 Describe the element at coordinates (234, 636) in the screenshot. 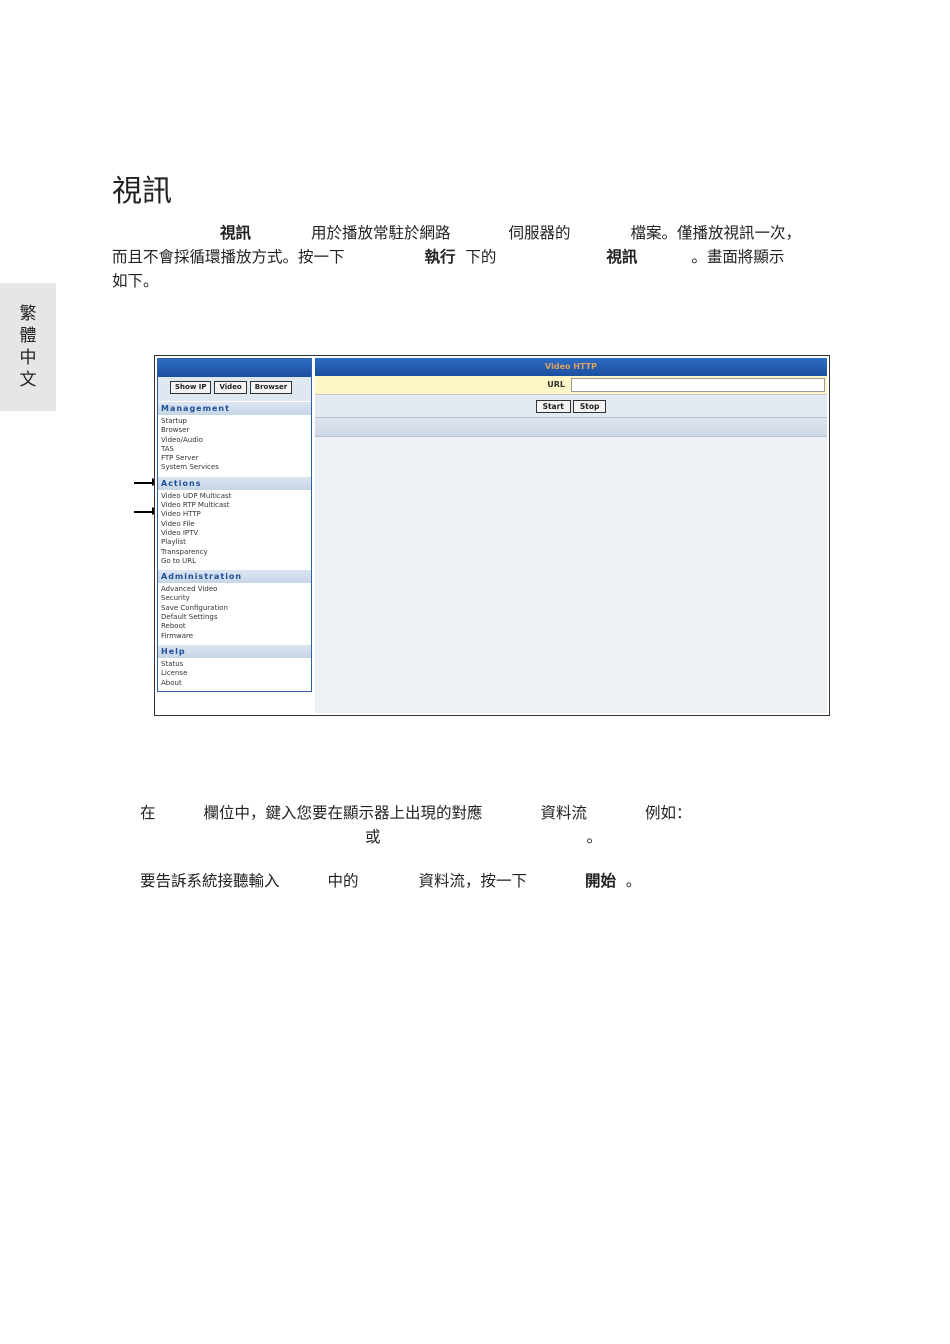

I see `sidebar-link: Firmware` at that location.